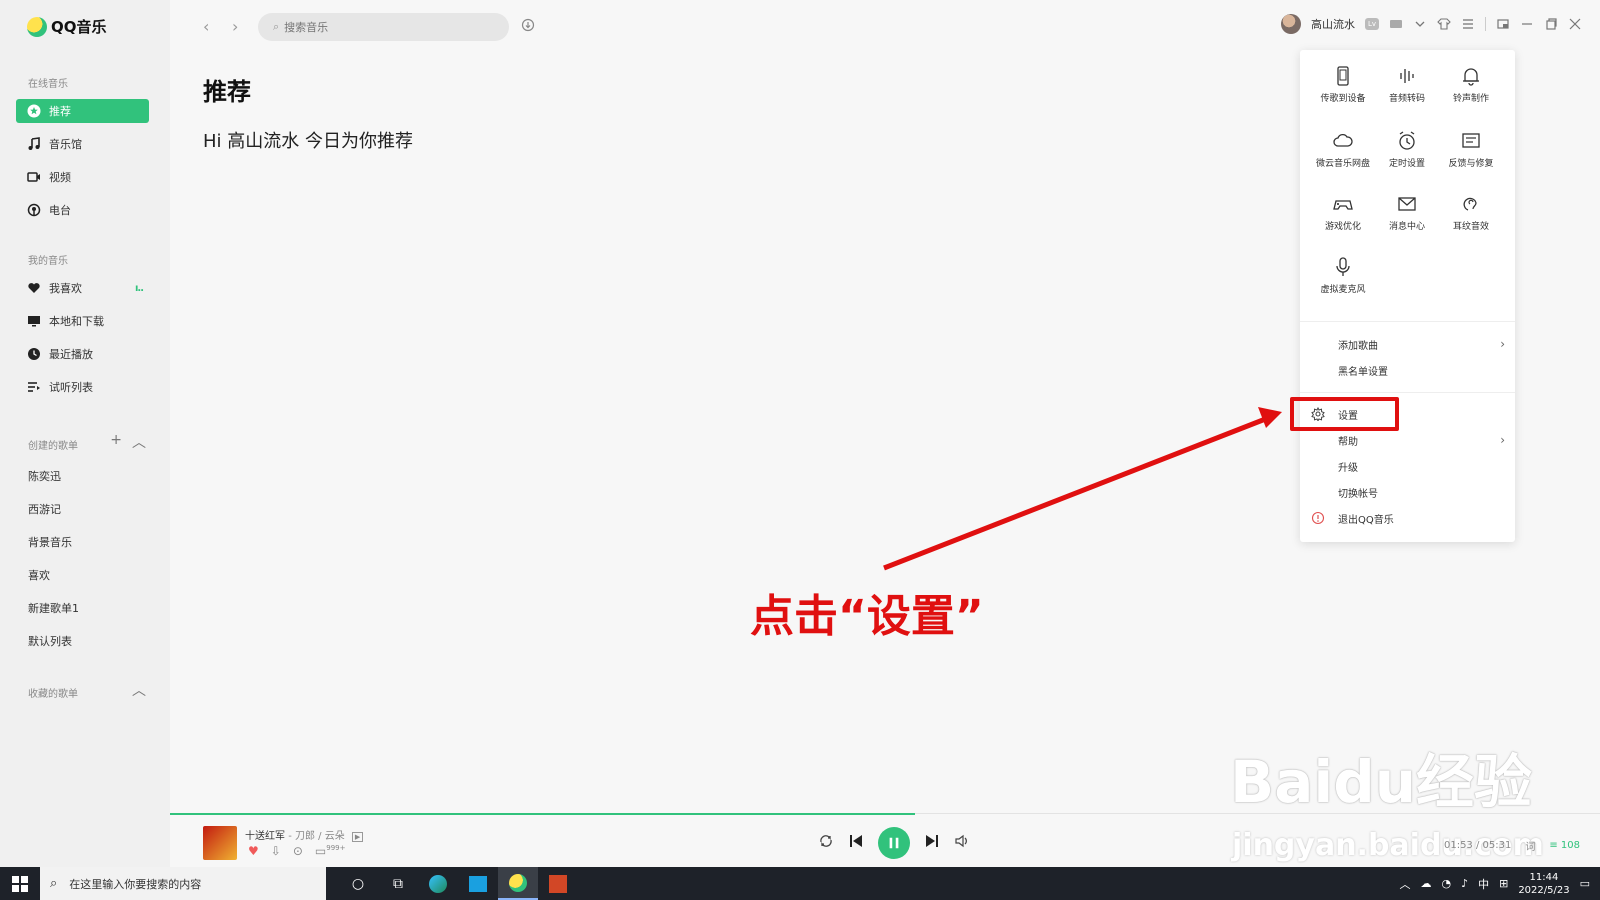  Describe the element at coordinates (1585, 883) in the screenshot. I see `notification-icon: ▭` at that location.